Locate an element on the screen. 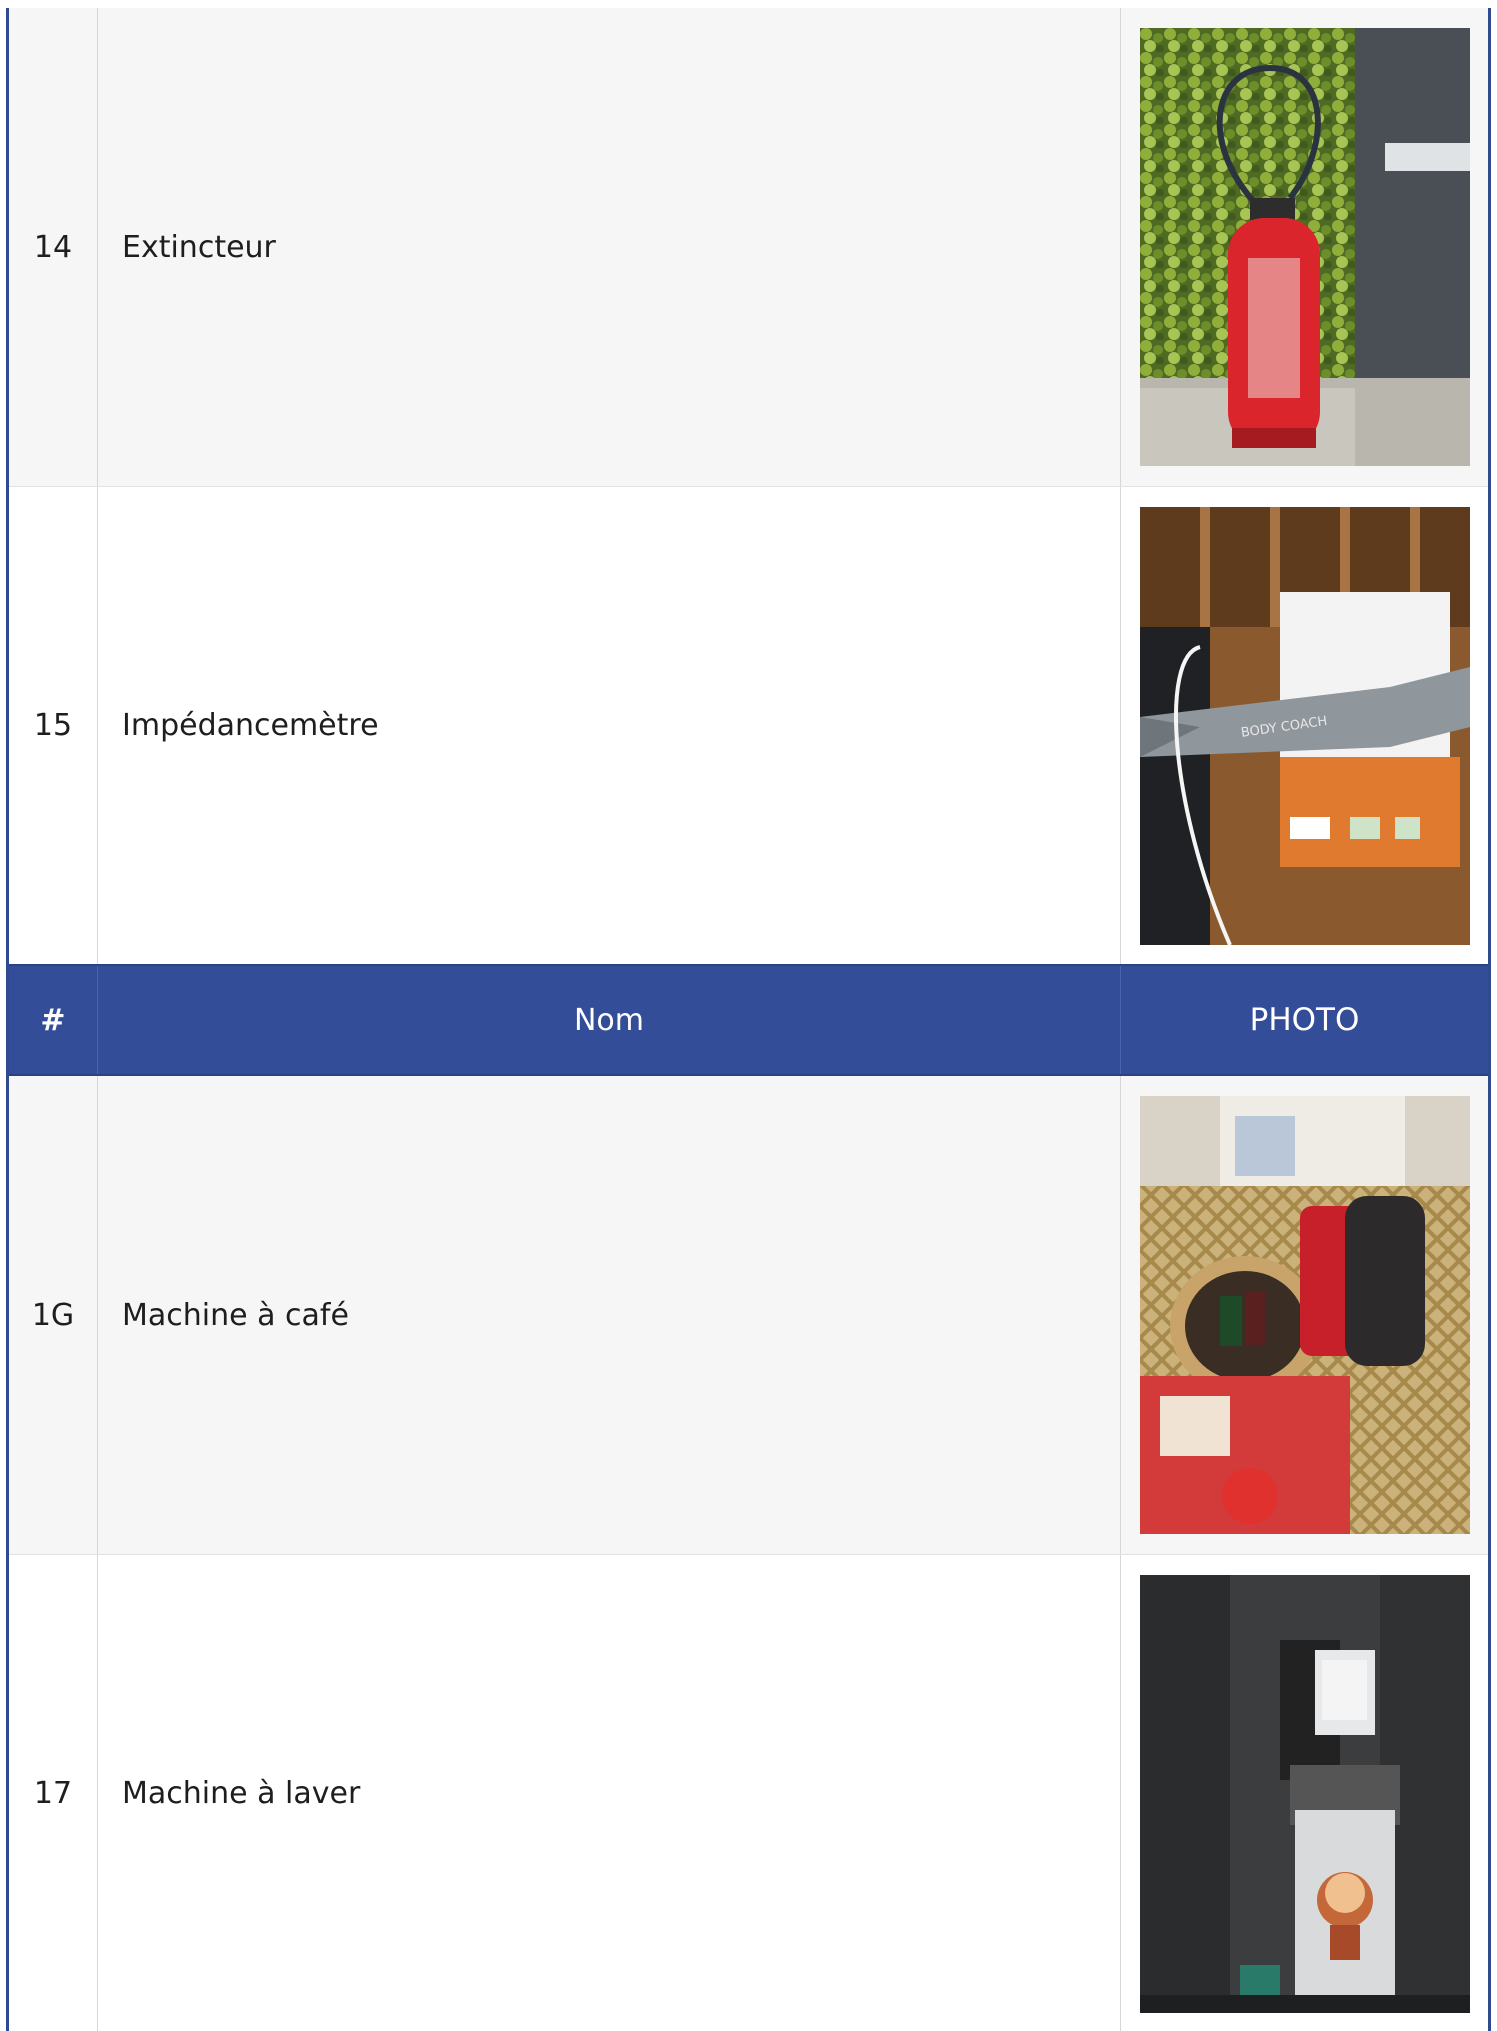  fire-extinguisher-photo is located at coordinates (1304, 247).